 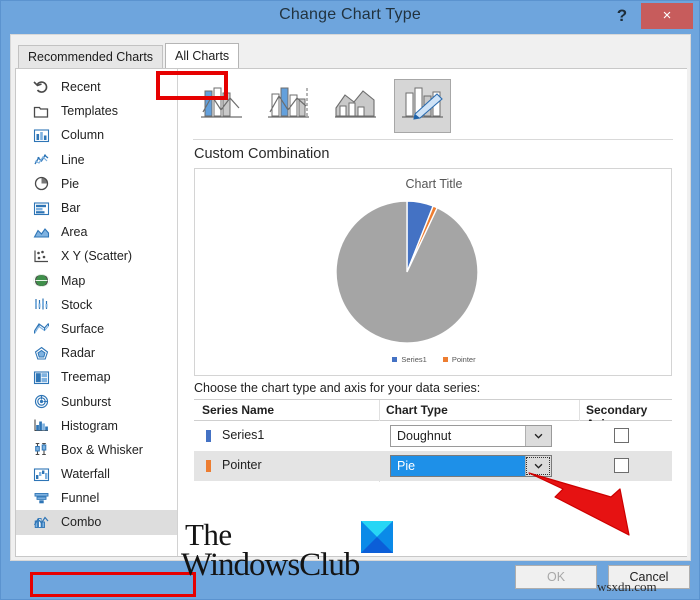 What do you see at coordinates (73, 280) in the screenshot?
I see `chart-type-label: Map` at bounding box center [73, 280].